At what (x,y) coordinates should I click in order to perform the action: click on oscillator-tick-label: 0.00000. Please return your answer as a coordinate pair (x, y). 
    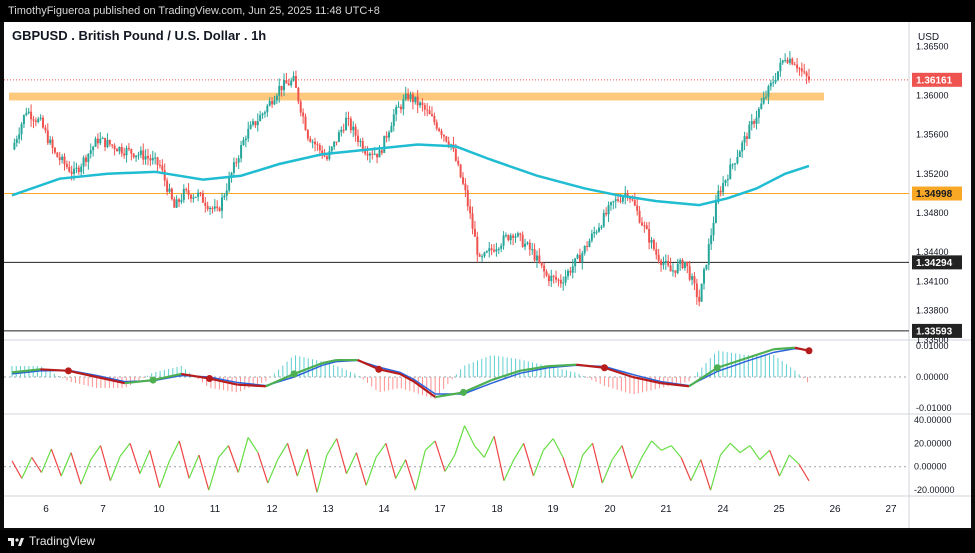
    Looking at the image, I should click on (932, 377).